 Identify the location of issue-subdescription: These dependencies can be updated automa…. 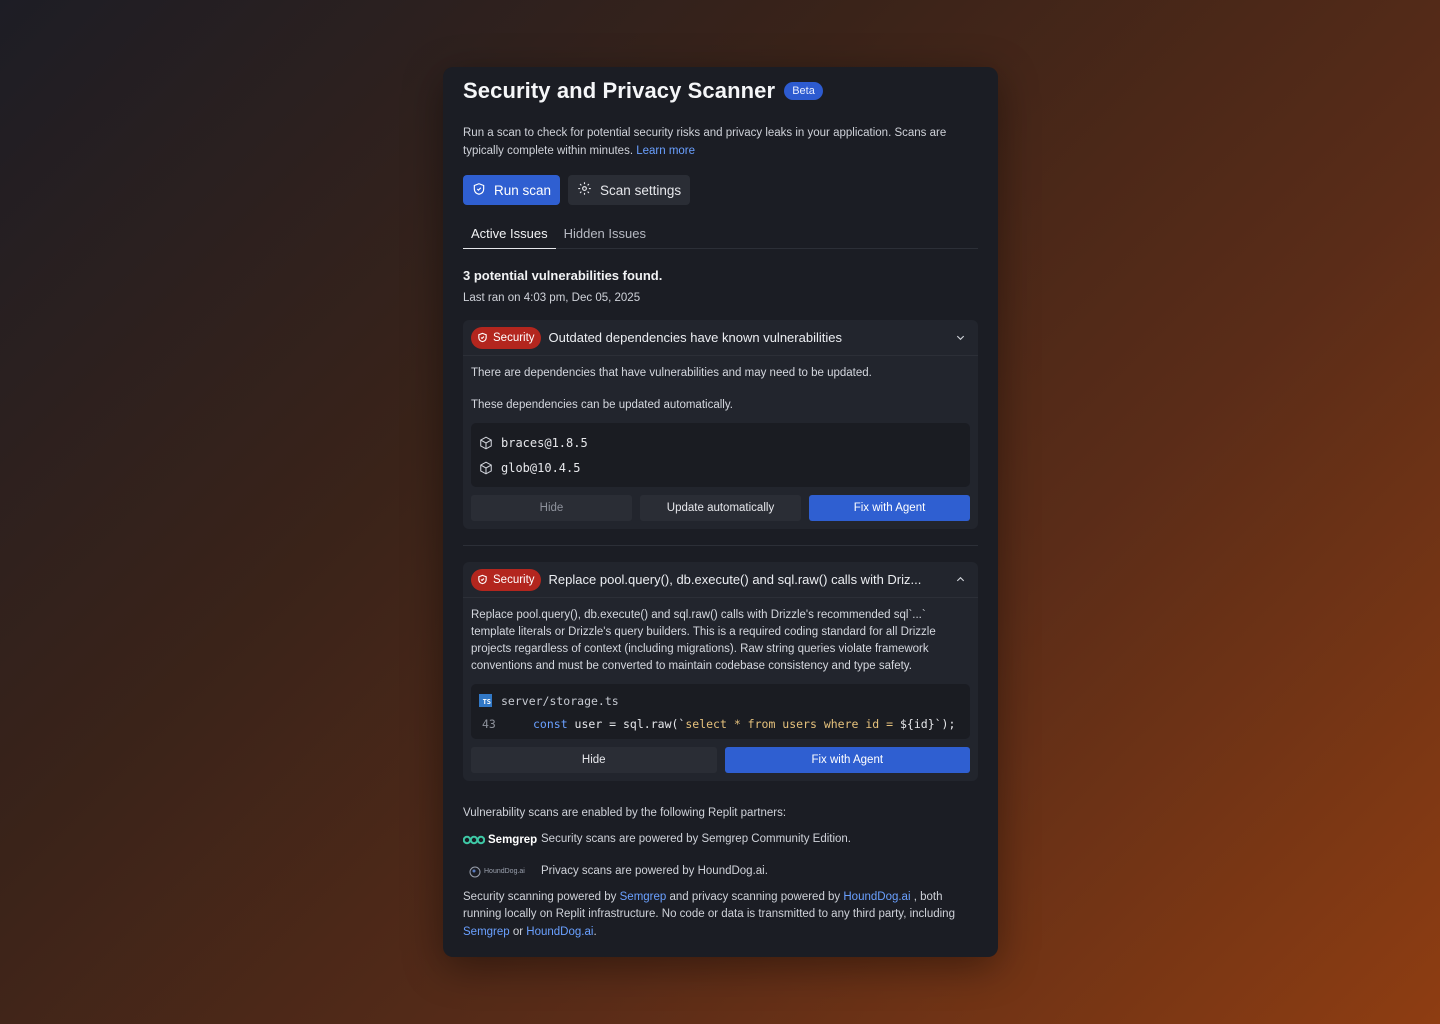
(602, 405).